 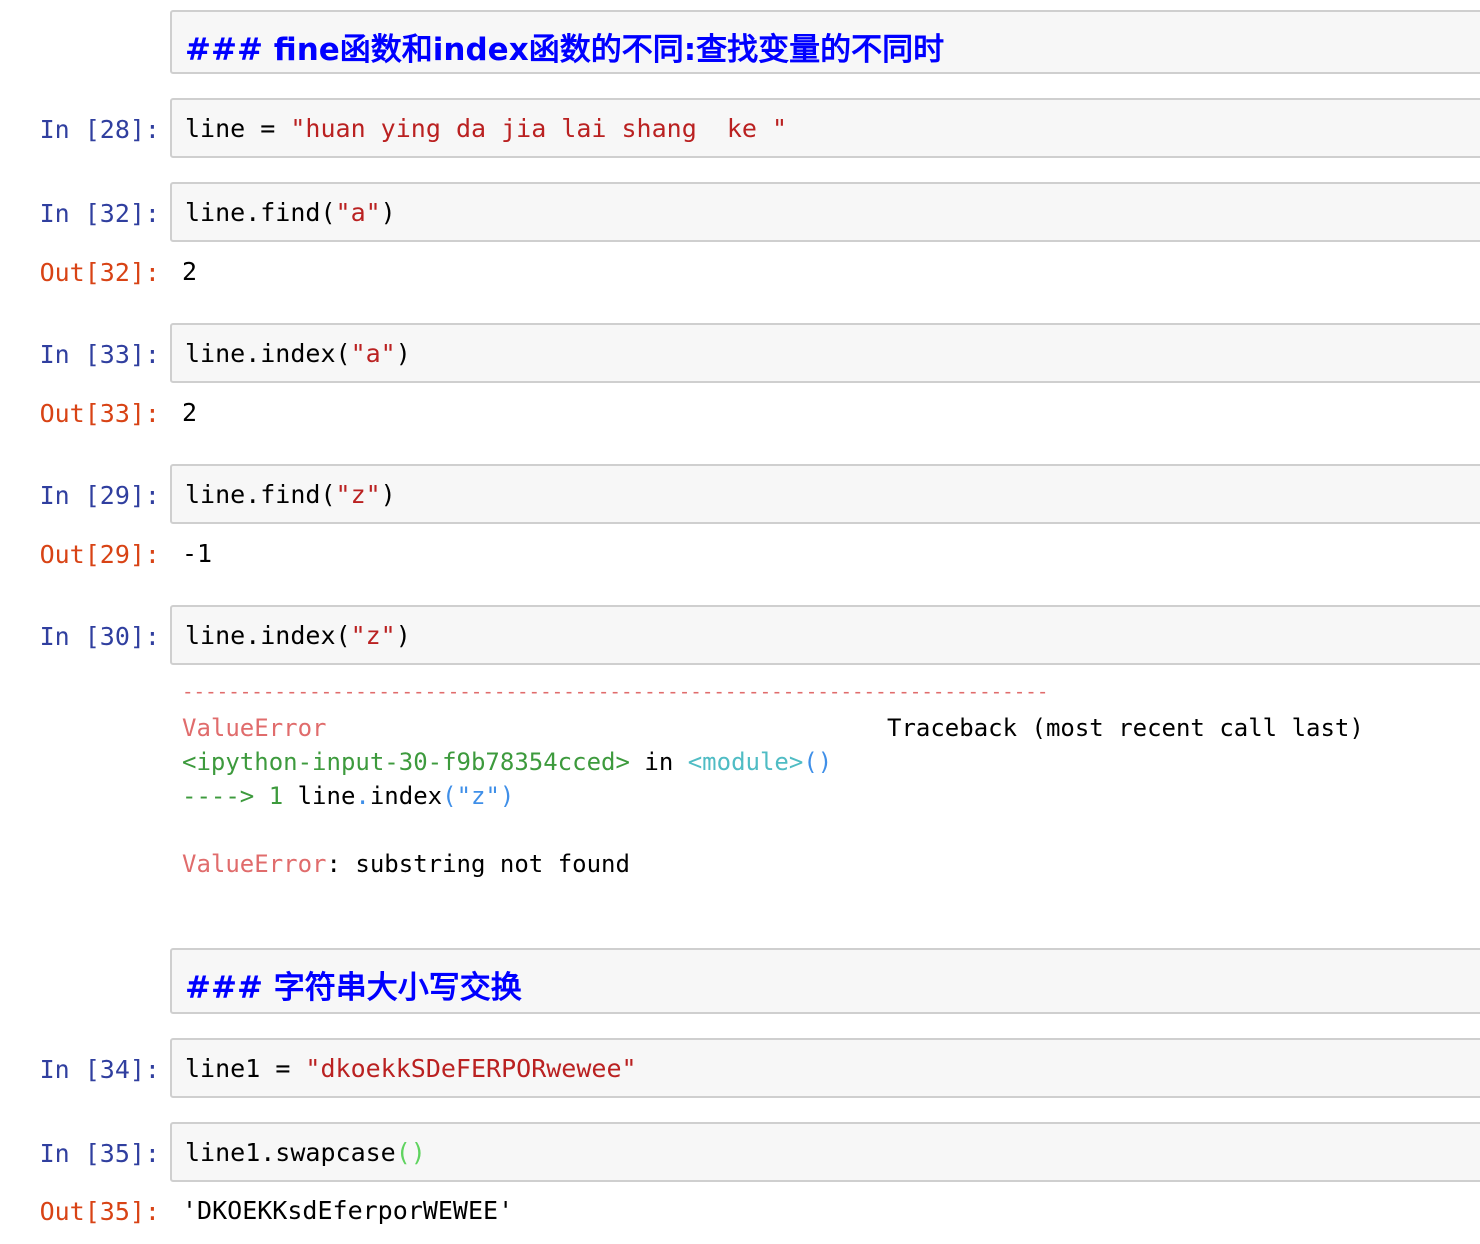 I want to click on code-line: line.index("a"), so click(x=298, y=353).